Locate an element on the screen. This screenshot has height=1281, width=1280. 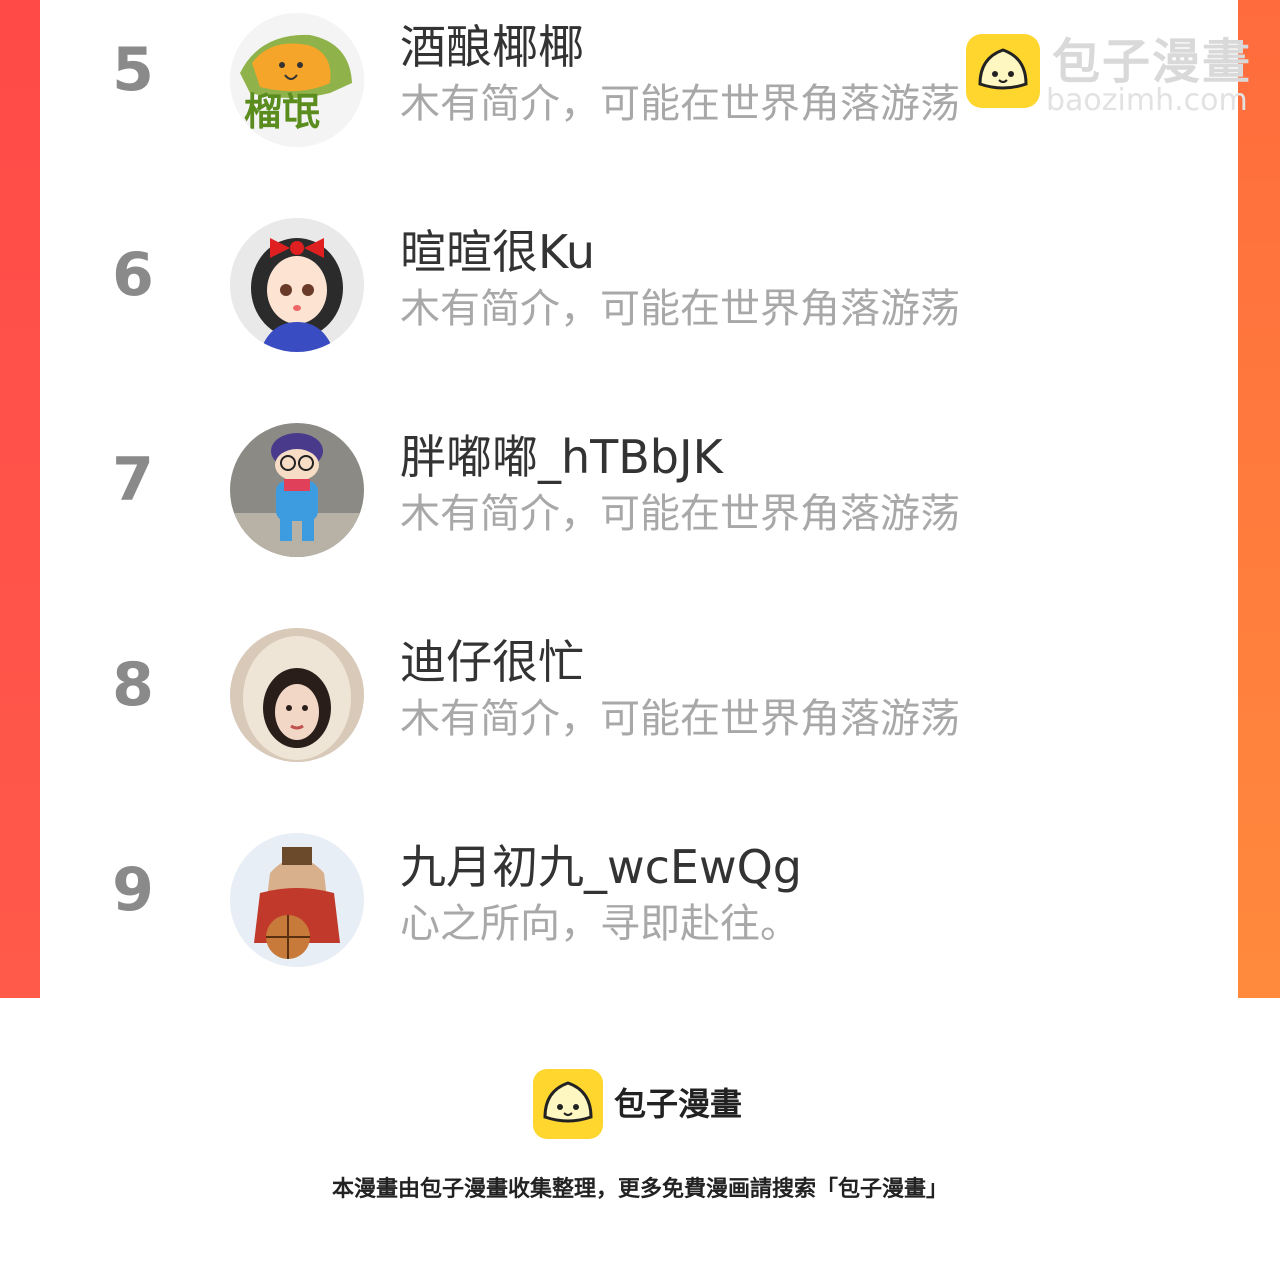
list-item: 7 胖嘟嘟_hTBbJK 木有简介，可能在世界角落游荡 is located at coordinates (640, 483).